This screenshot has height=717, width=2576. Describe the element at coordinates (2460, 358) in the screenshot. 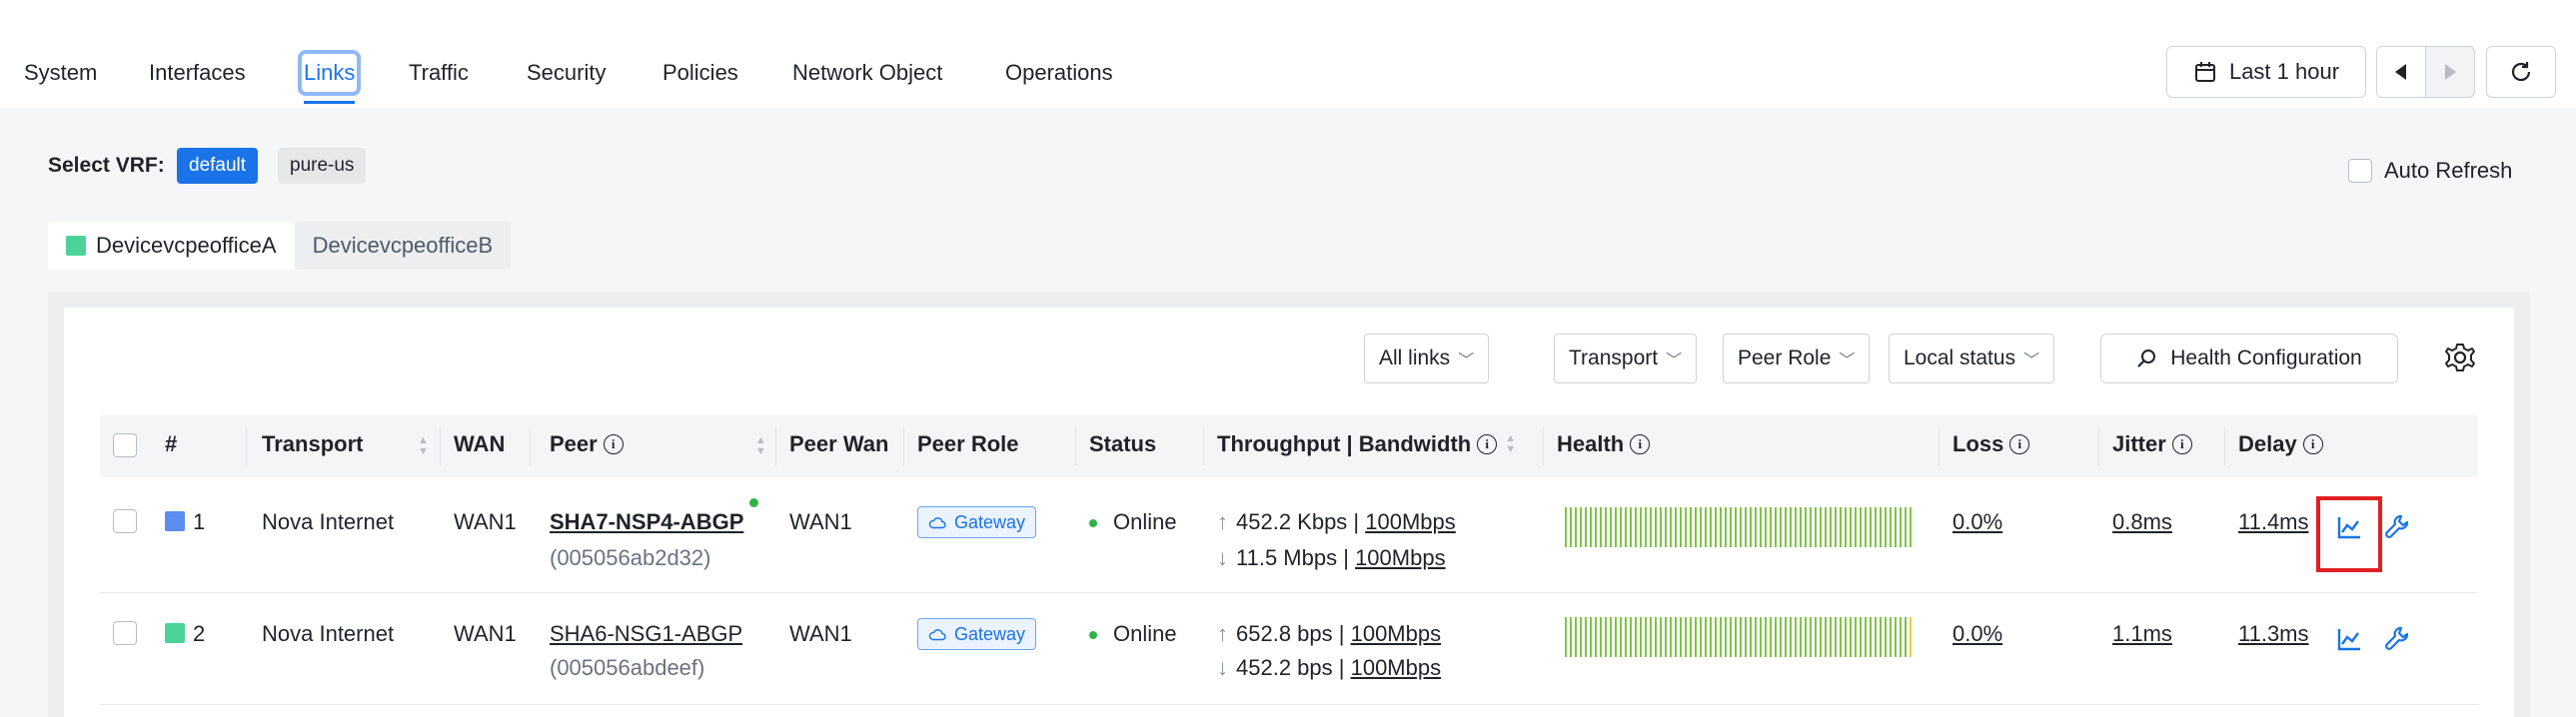

I see `gear-icon` at that location.